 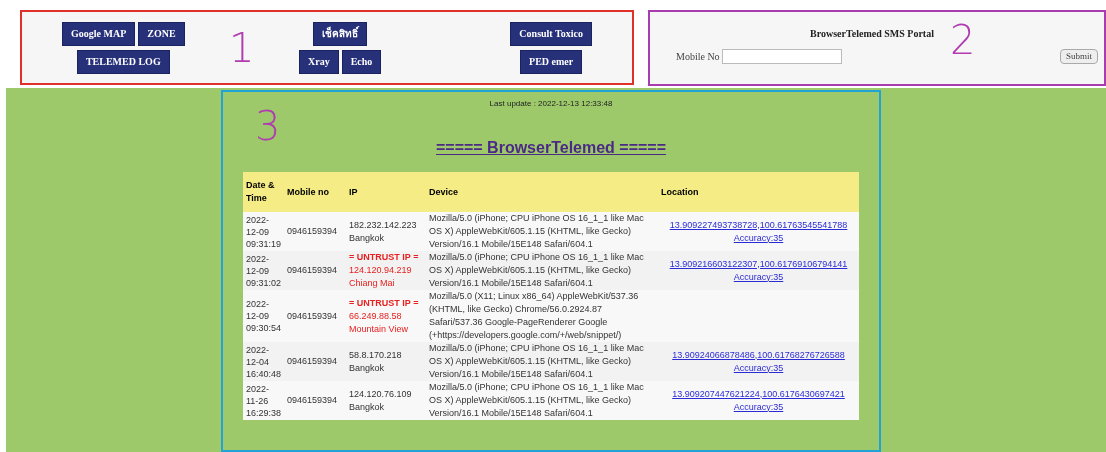 What do you see at coordinates (1079, 56) in the screenshot?
I see `submit-button: Submit` at bounding box center [1079, 56].